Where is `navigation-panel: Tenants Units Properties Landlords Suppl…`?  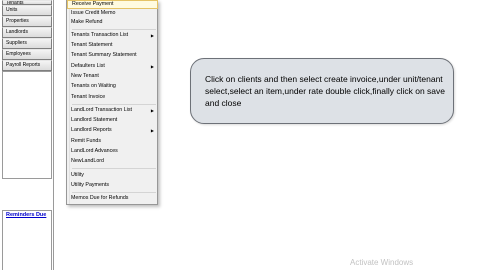
navigation-panel: Tenants Units Properties Landlords Suppl… is located at coordinates (27, 135).